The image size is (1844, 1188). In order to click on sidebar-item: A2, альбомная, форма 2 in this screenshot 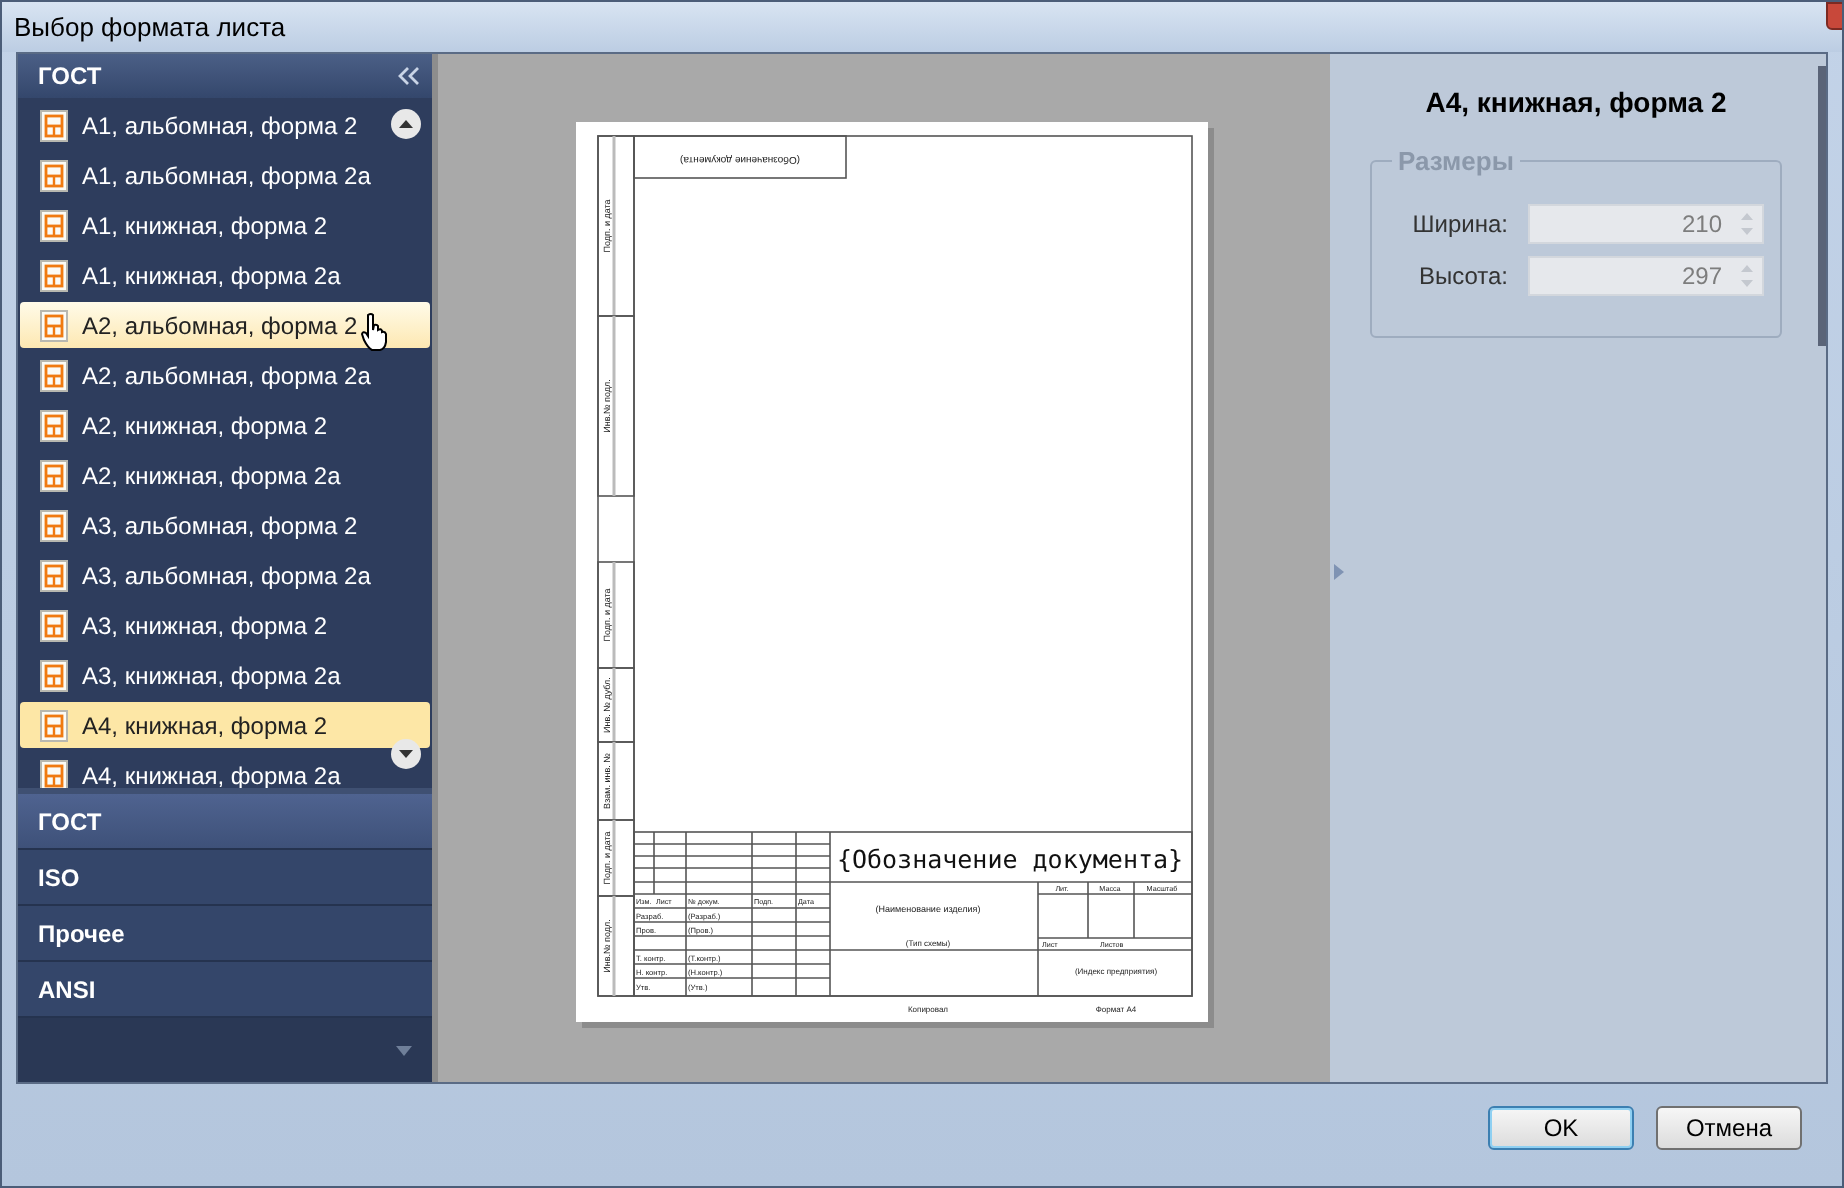, I will do `click(225, 325)`.